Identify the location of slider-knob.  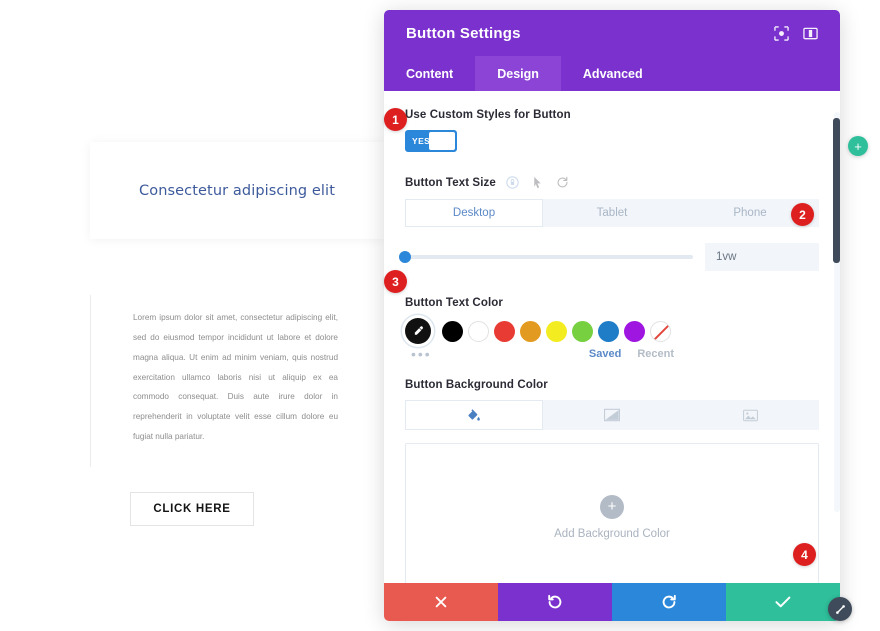
(405, 257).